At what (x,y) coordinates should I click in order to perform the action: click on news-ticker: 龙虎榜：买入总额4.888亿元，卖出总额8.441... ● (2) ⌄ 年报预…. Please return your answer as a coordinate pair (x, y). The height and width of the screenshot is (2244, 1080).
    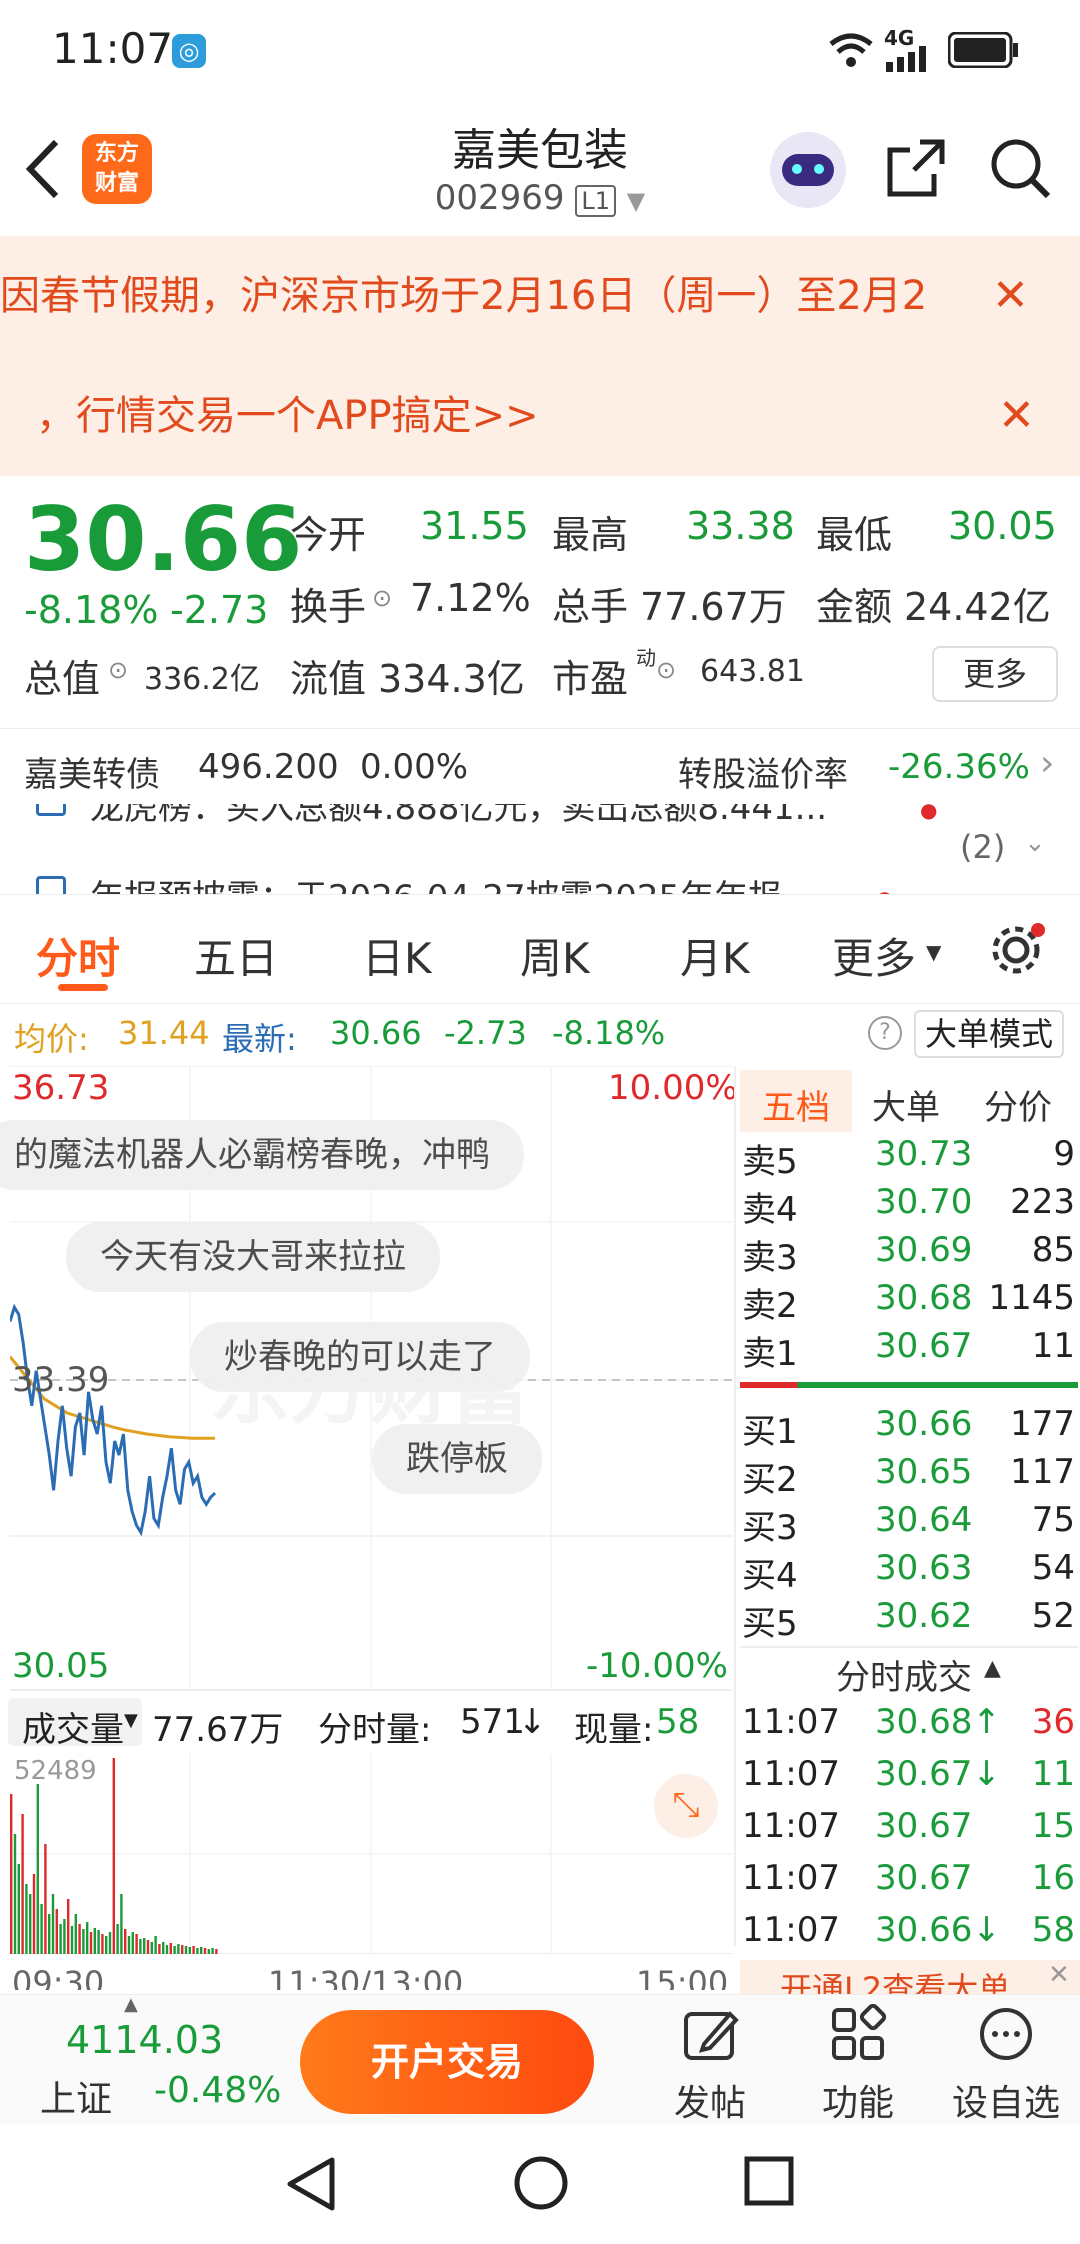
    Looking at the image, I should click on (540, 849).